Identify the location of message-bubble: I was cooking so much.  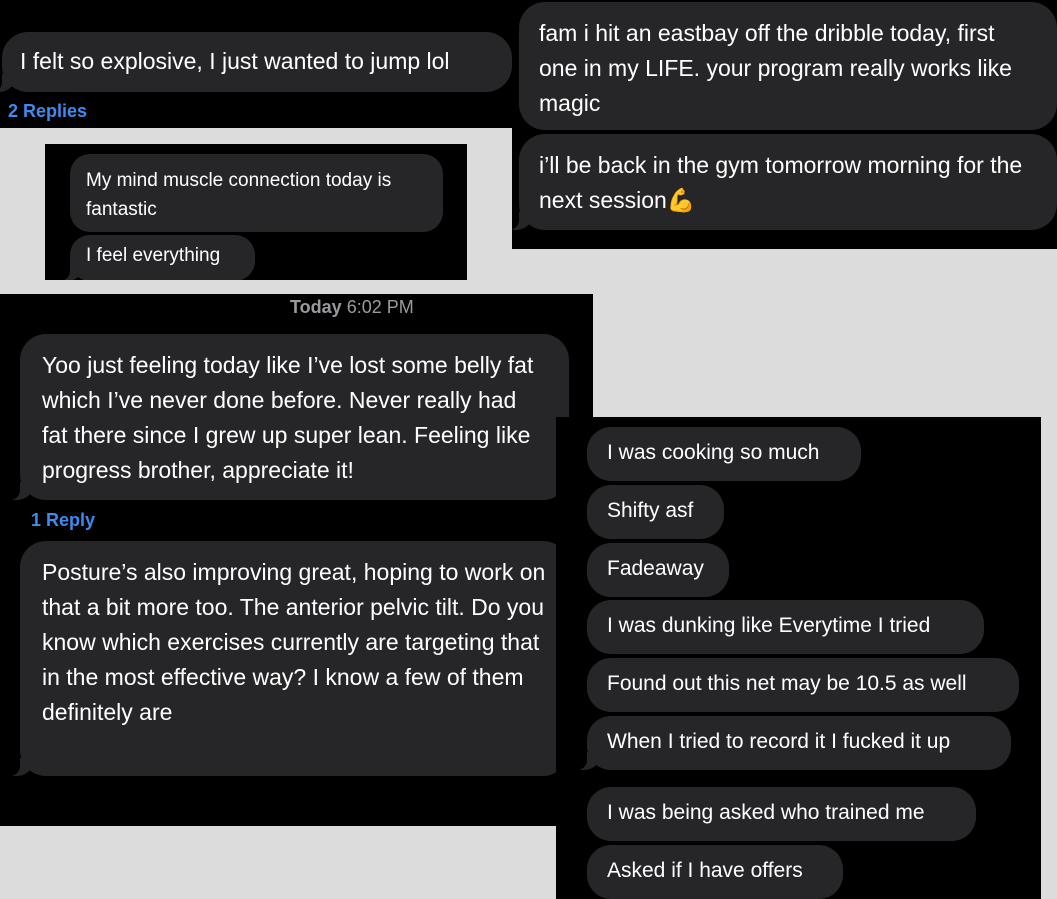
(724, 454).